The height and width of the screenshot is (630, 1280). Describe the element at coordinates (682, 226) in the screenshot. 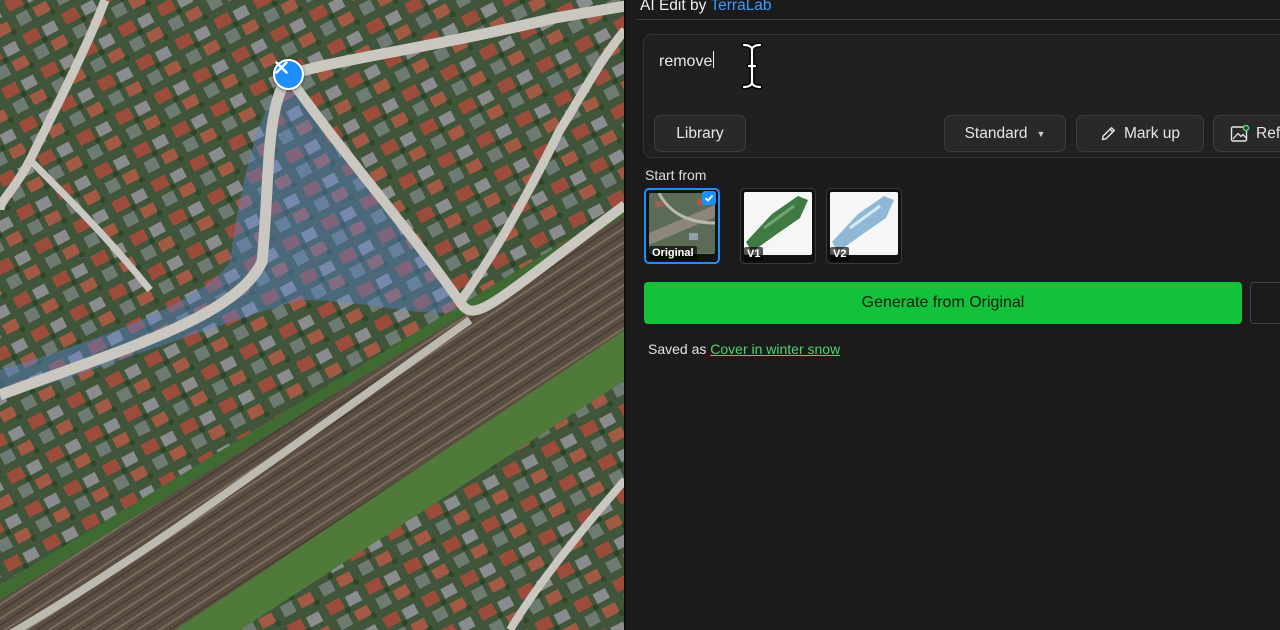

I see `thumb-original: Original` at that location.